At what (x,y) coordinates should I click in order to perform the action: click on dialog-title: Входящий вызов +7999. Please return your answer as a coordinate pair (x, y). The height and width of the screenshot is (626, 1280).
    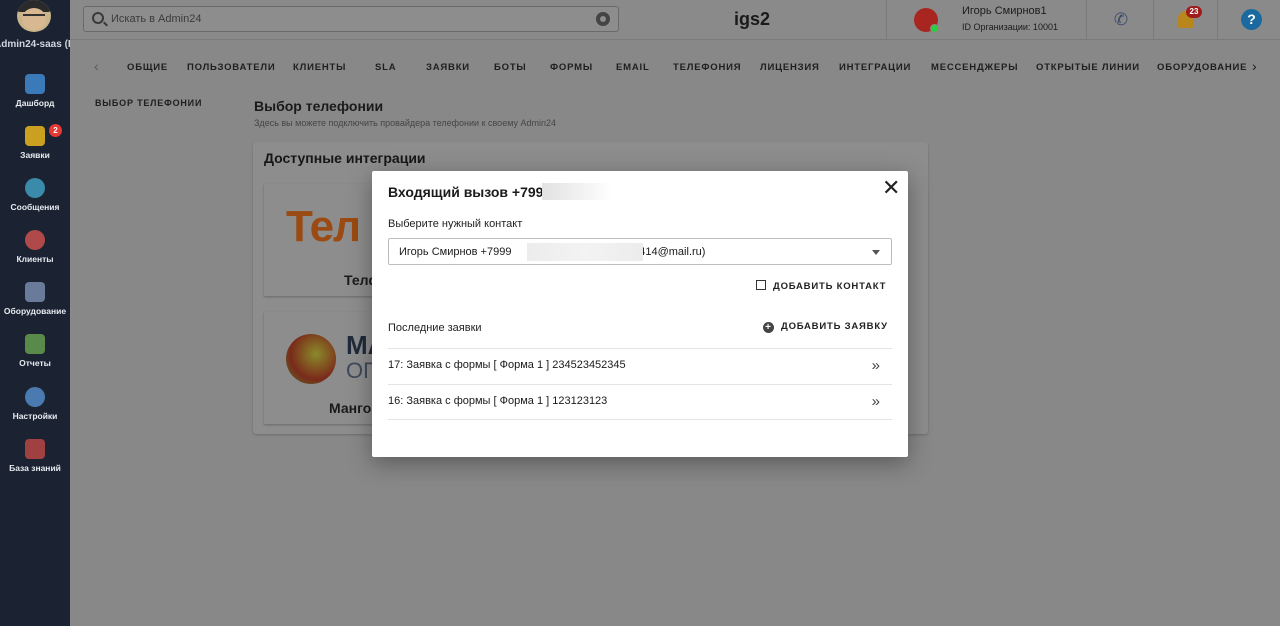
    Looking at the image, I should click on (470, 192).